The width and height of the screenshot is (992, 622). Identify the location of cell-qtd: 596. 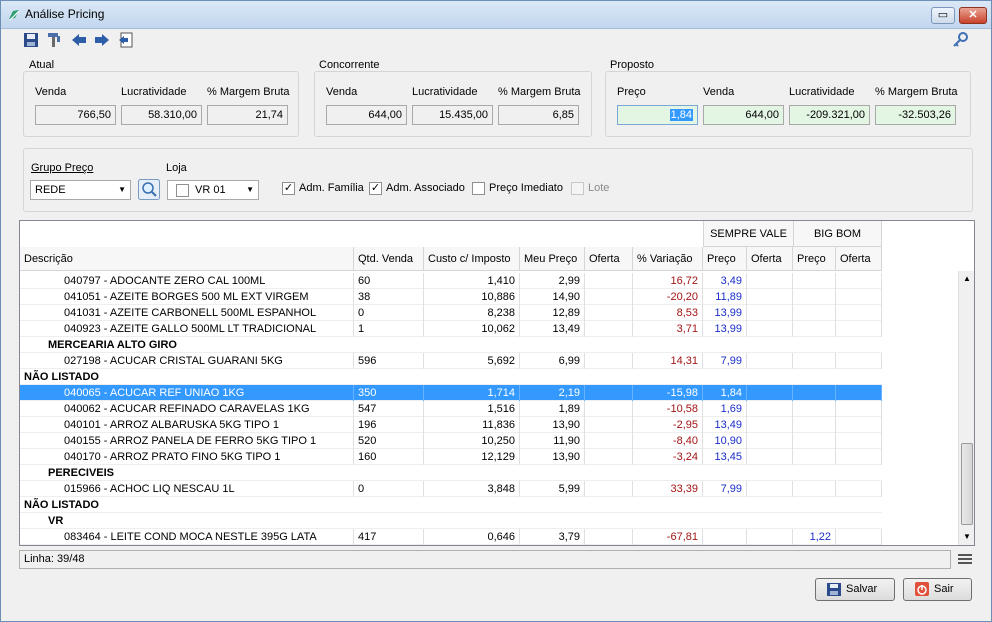
(389, 361).